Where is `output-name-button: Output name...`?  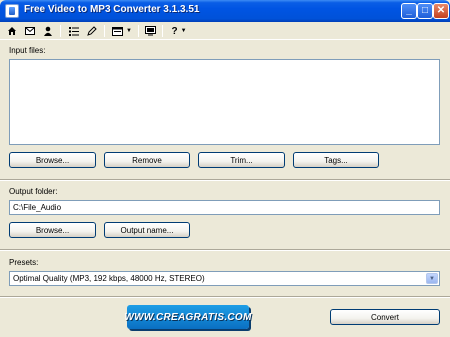 output-name-button: Output name... is located at coordinates (147, 230).